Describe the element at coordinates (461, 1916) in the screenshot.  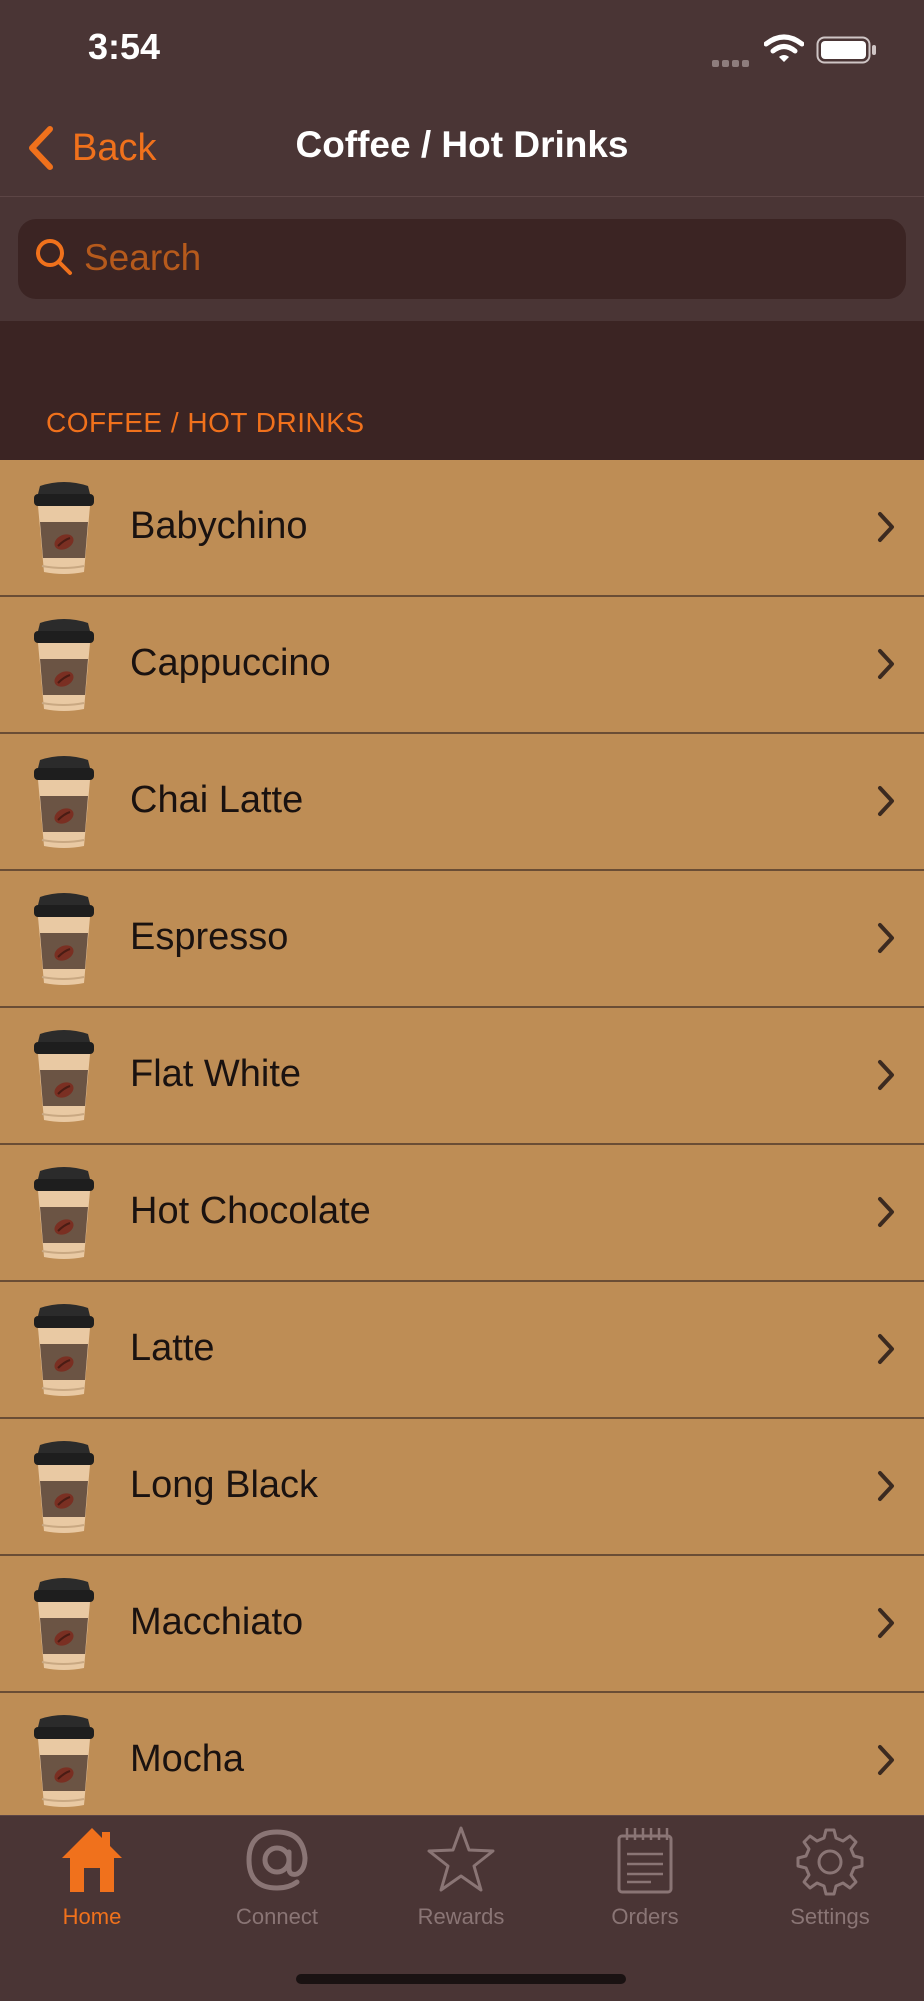
I see `tab-label: Rewards` at that location.